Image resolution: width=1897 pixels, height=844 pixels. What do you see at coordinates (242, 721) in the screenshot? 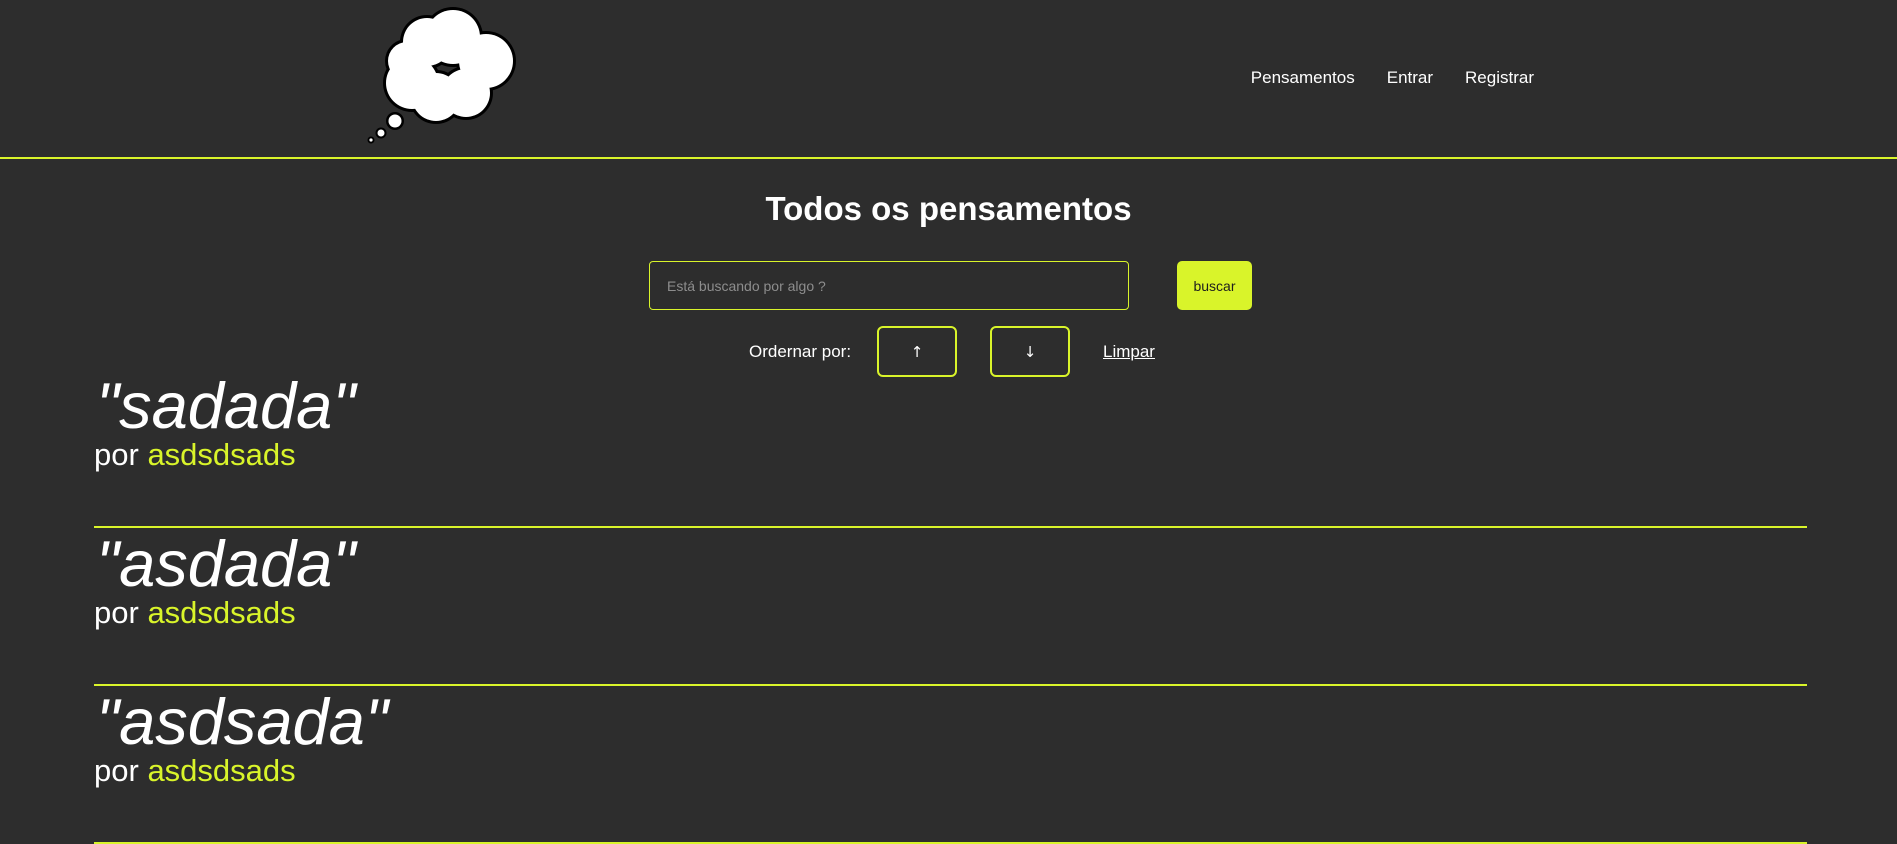
I see `thought-quote: "asdsada"` at bounding box center [242, 721].